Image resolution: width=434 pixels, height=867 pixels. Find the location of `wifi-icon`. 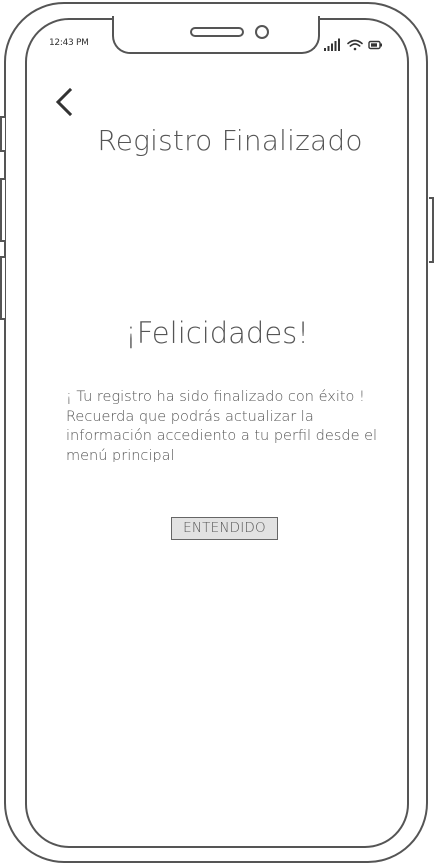

wifi-icon is located at coordinates (355, 45).